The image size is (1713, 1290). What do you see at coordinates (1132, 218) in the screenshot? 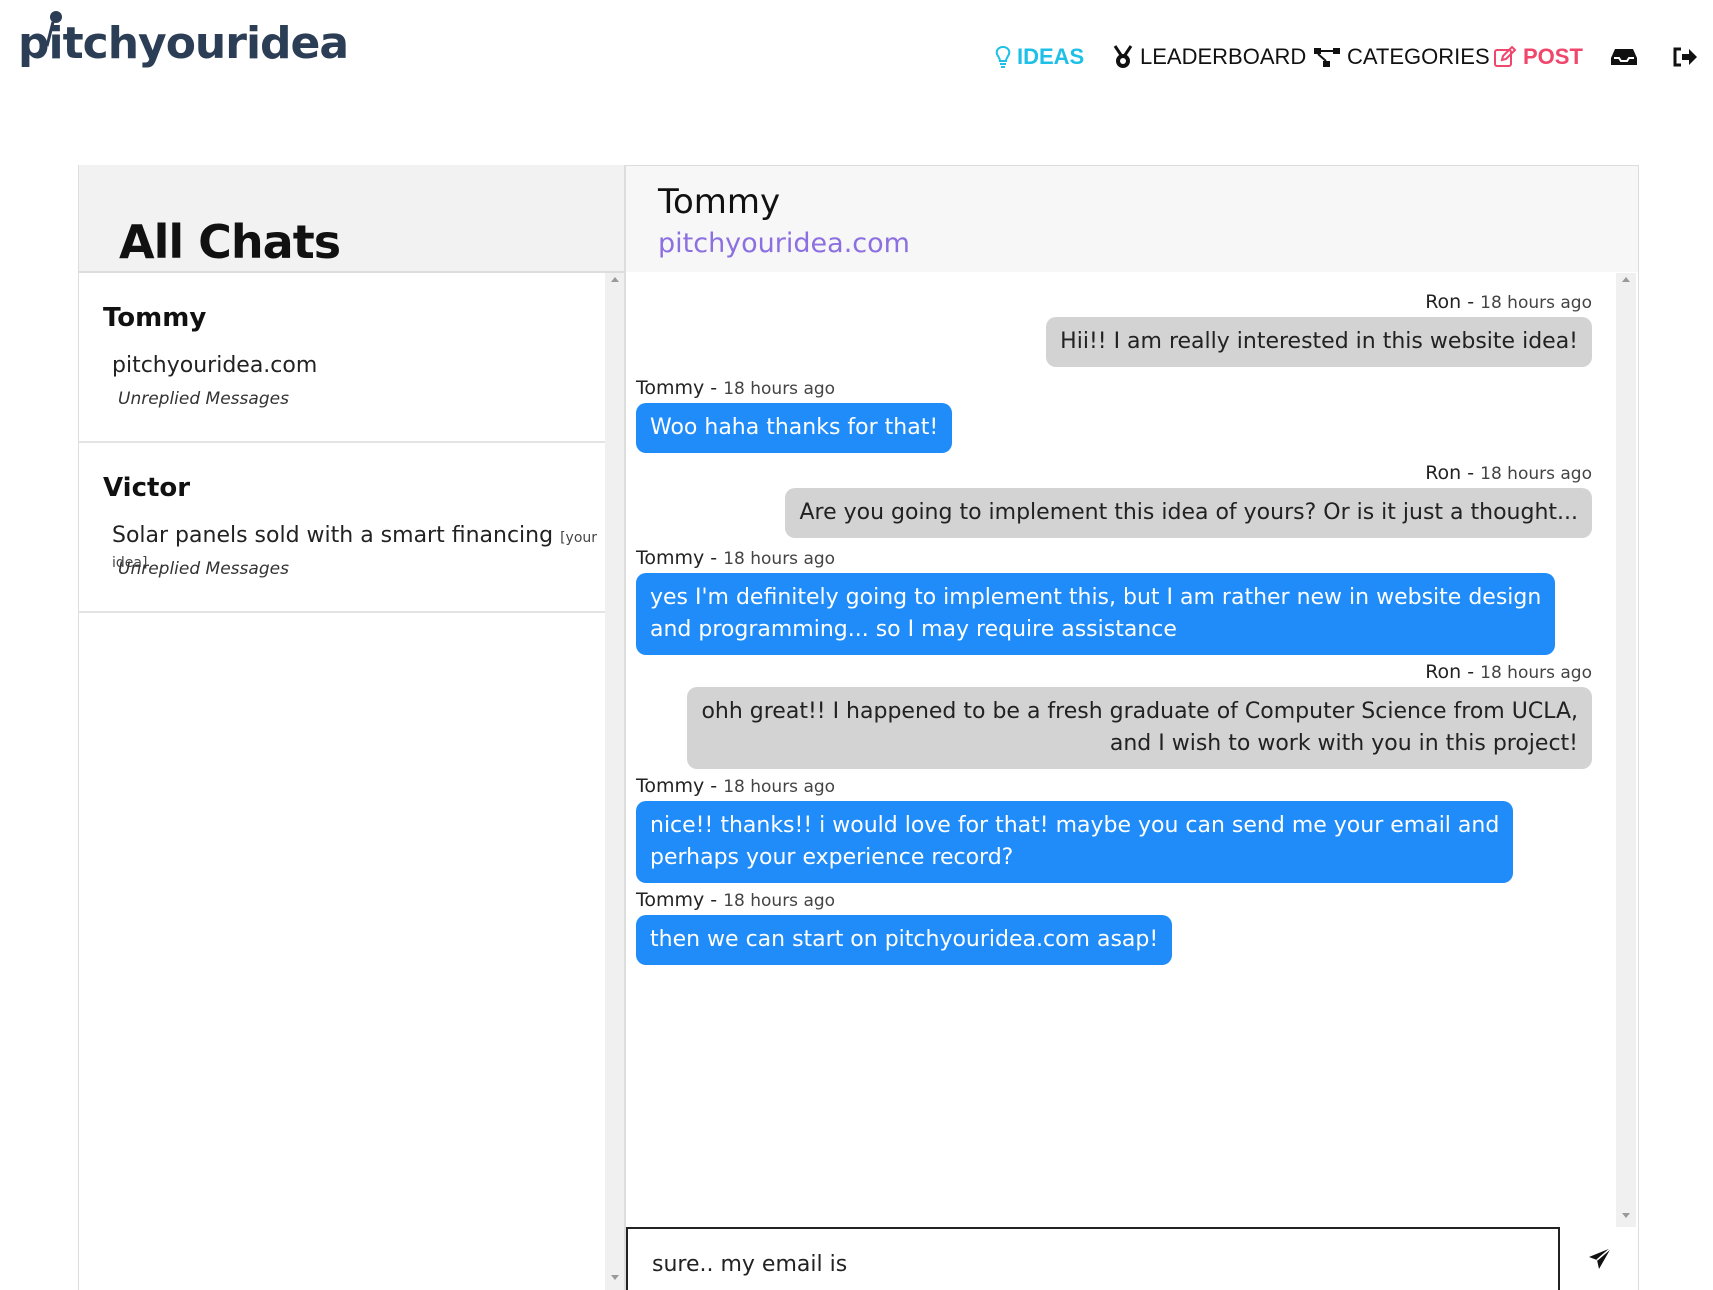
I see `conversation-header: Tommy pitchyouridea.com` at bounding box center [1132, 218].